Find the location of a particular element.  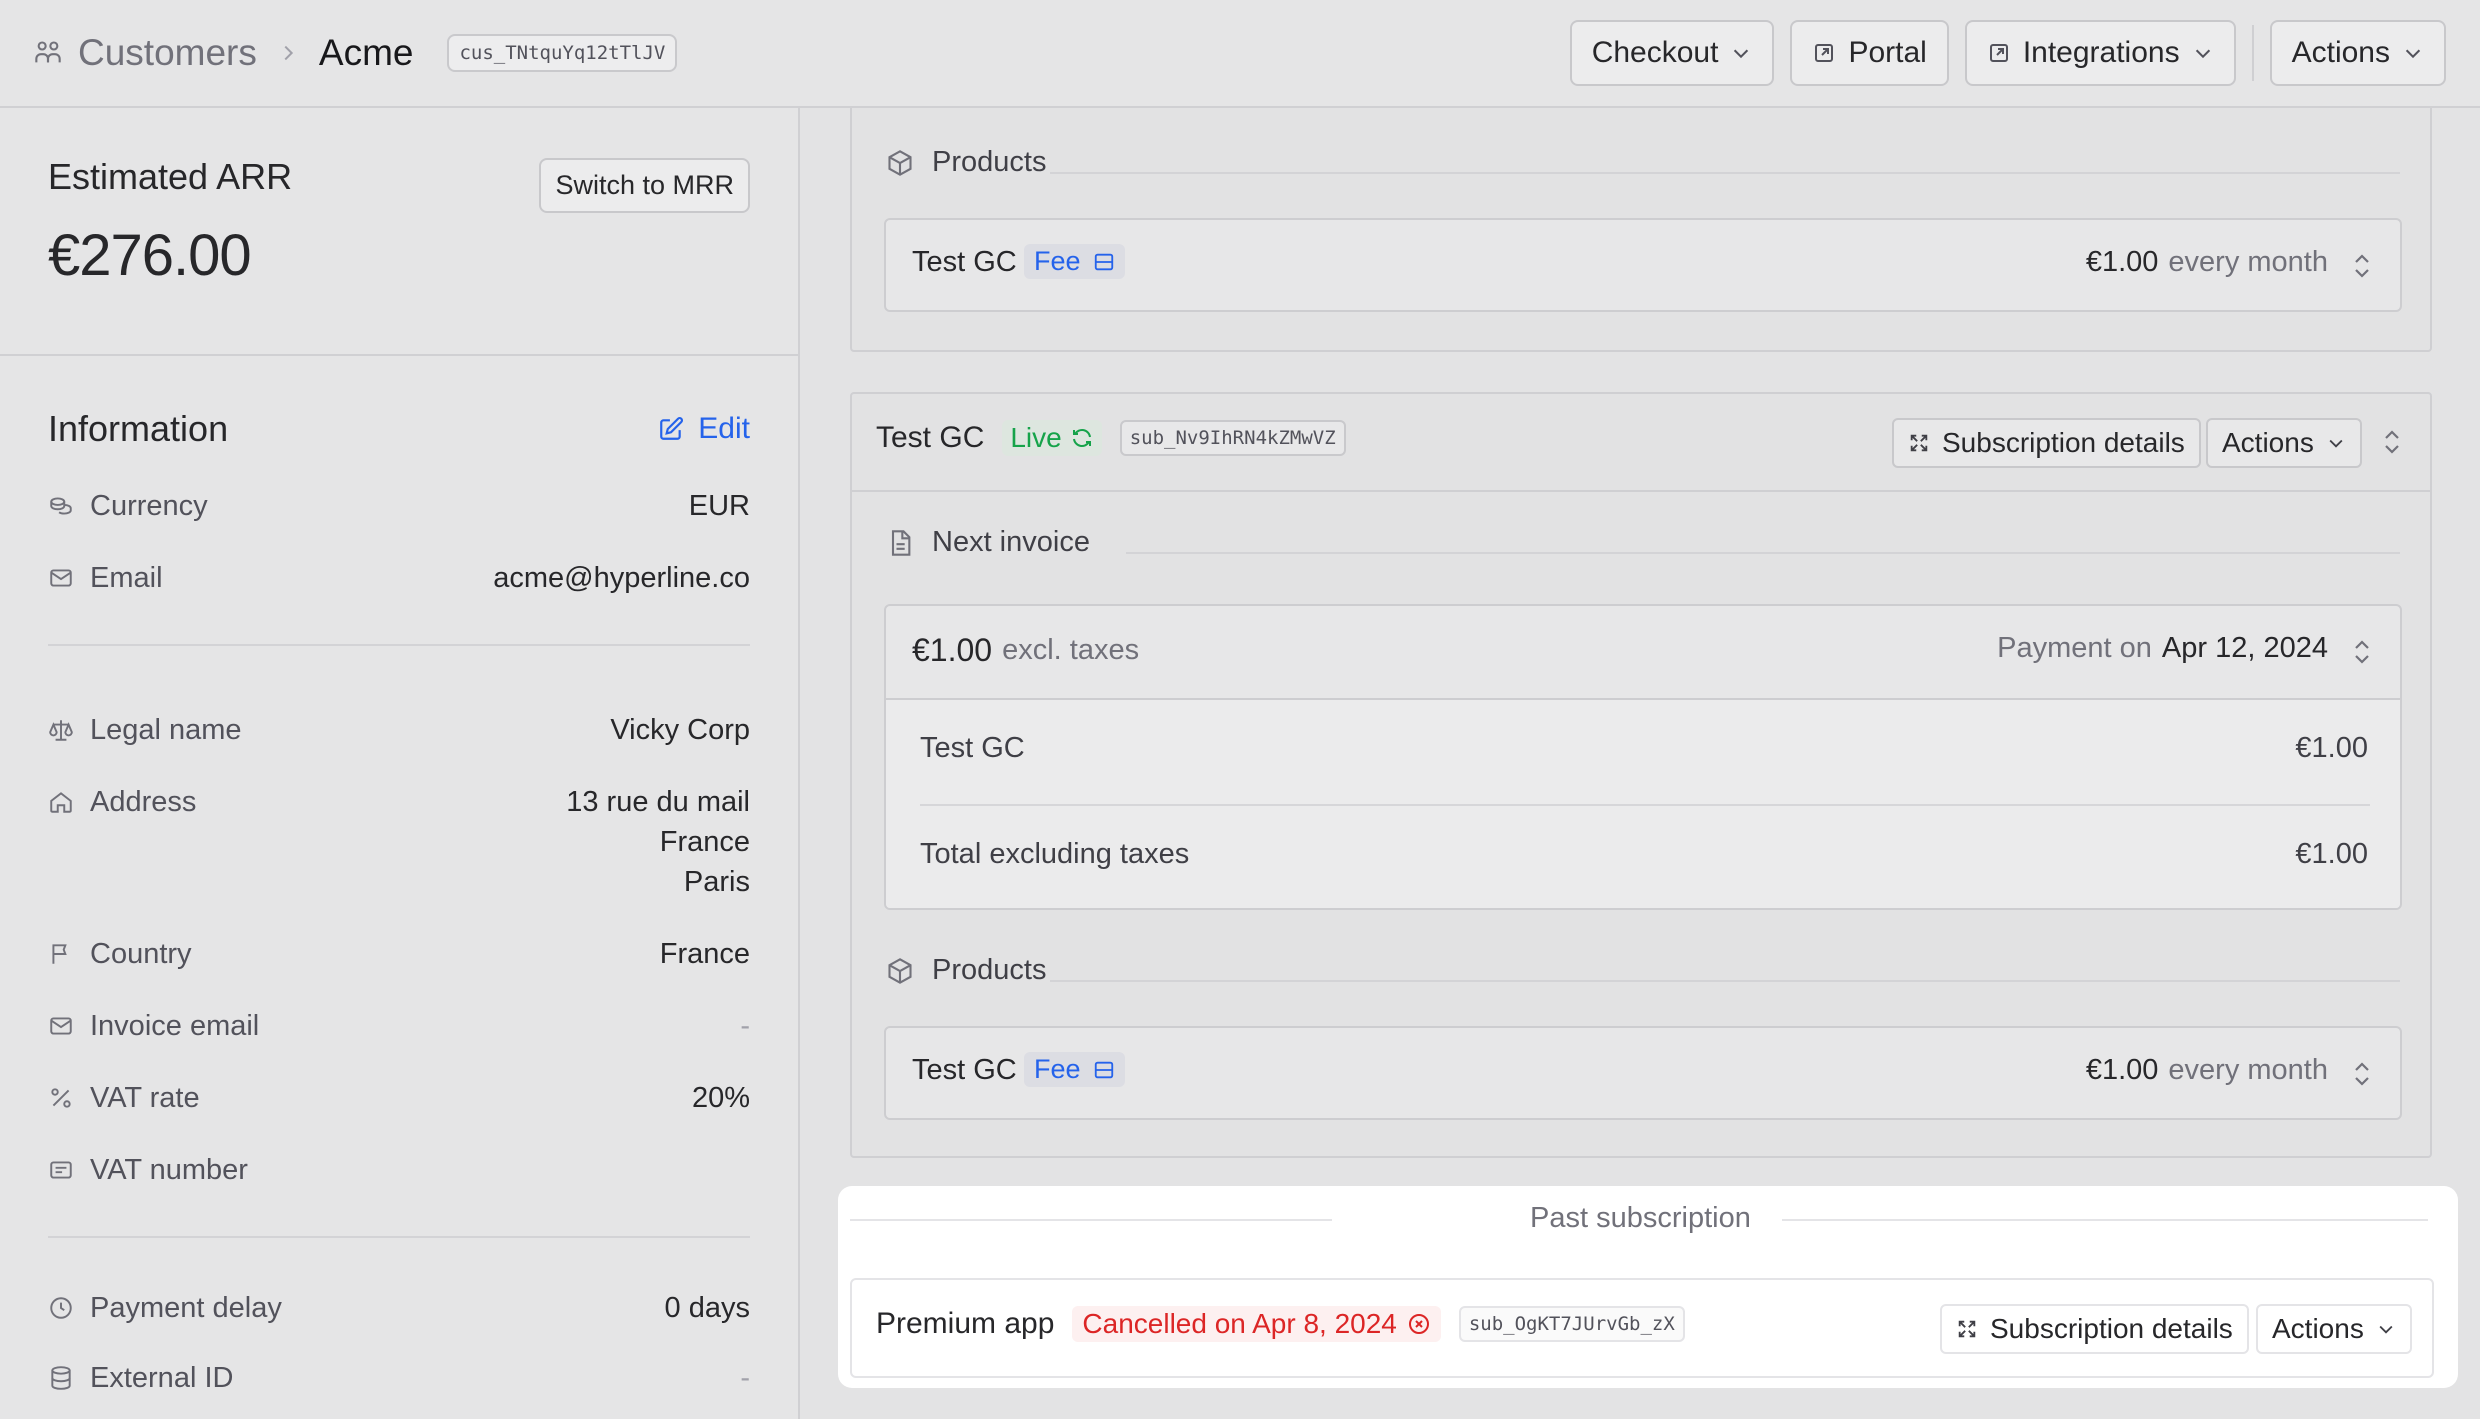

invoice-line-value: €1.00 is located at coordinates (2331, 748).